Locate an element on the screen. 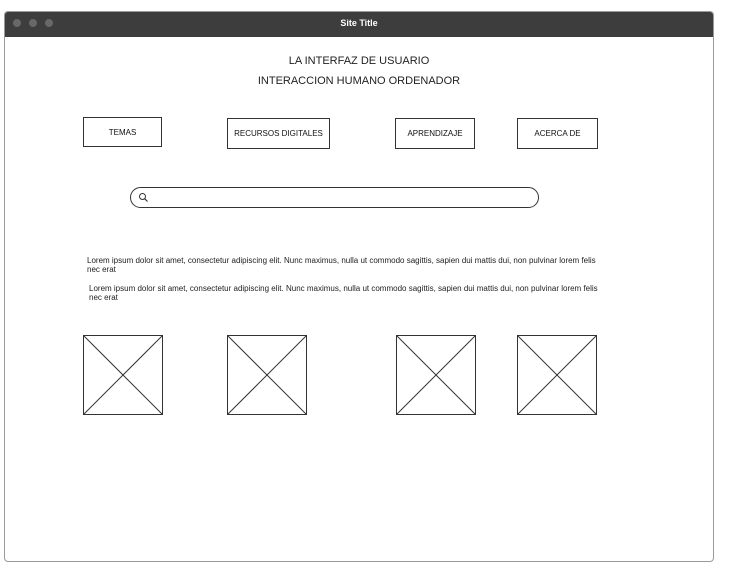 The height and width of the screenshot is (573, 730). title-bar: Site Title is located at coordinates (359, 24).